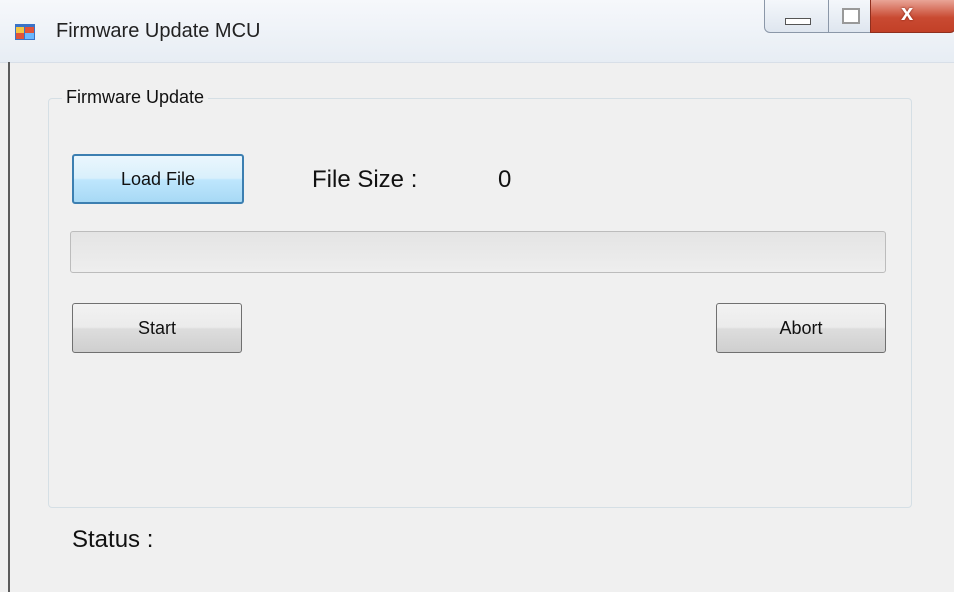  I want to click on load-file-button: Load File, so click(158, 179).